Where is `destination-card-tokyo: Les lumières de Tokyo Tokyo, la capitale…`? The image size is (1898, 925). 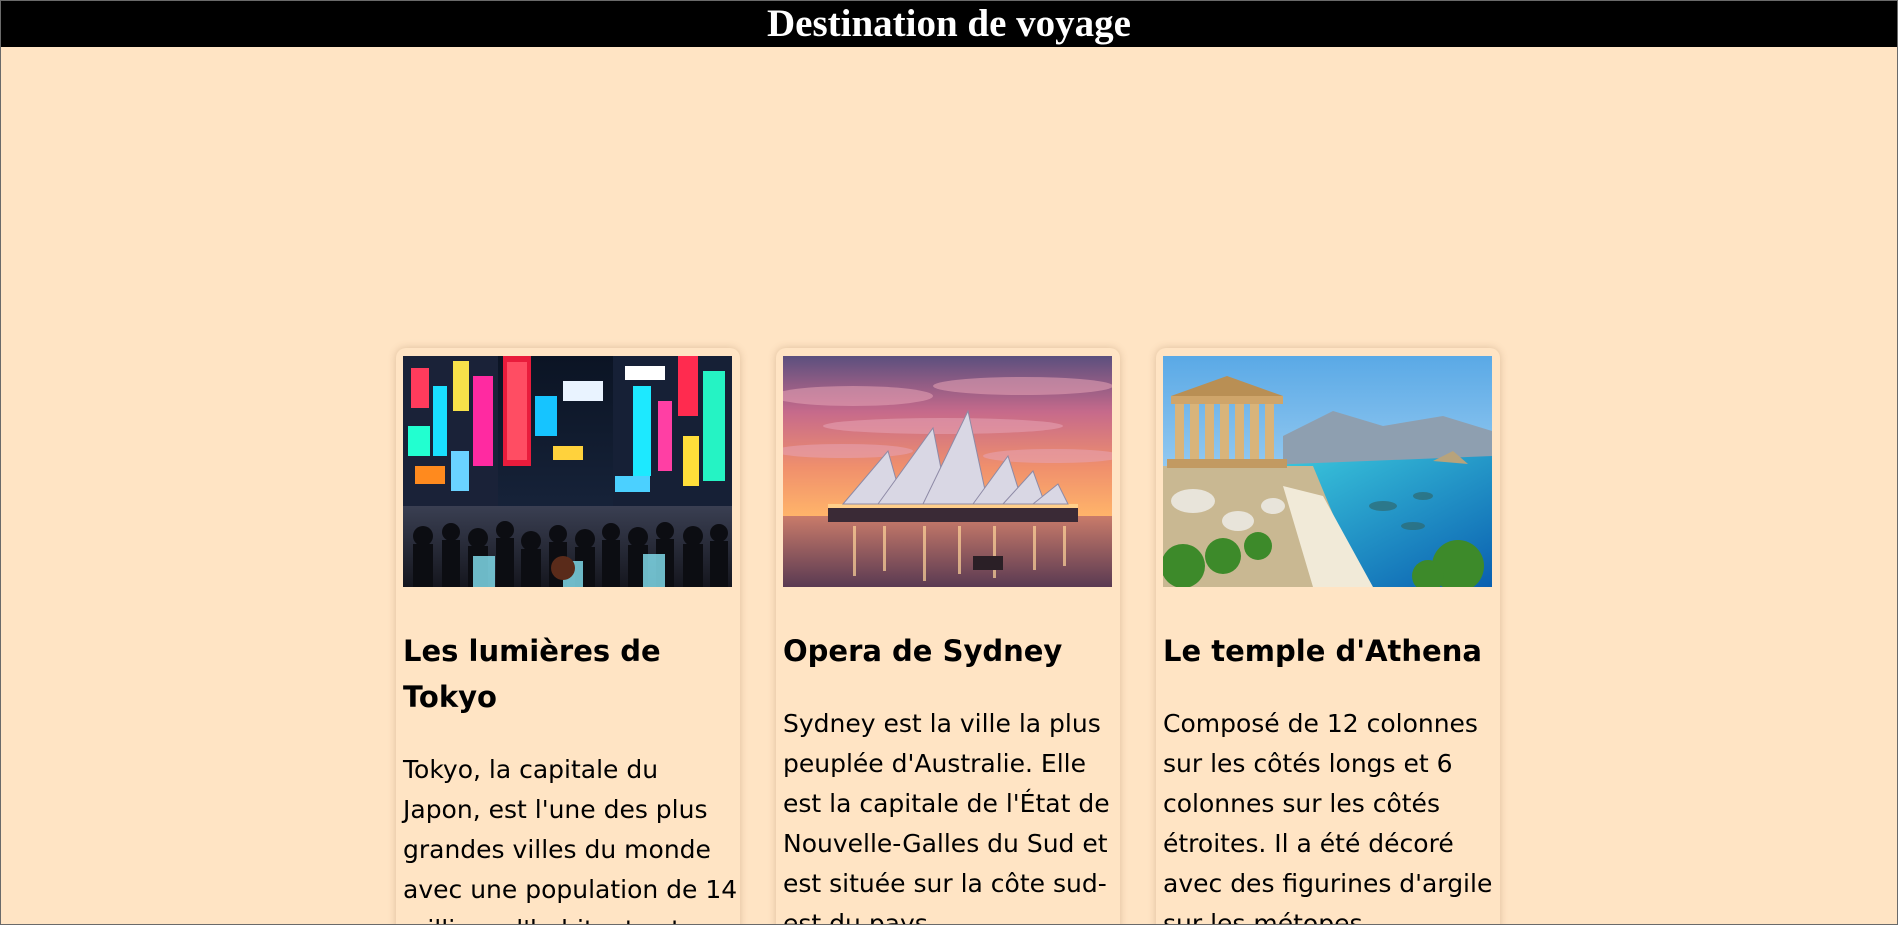 destination-card-tokyo: Les lumières de Tokyo Tokyo, la capitale… is located at coordinates (568, 636).